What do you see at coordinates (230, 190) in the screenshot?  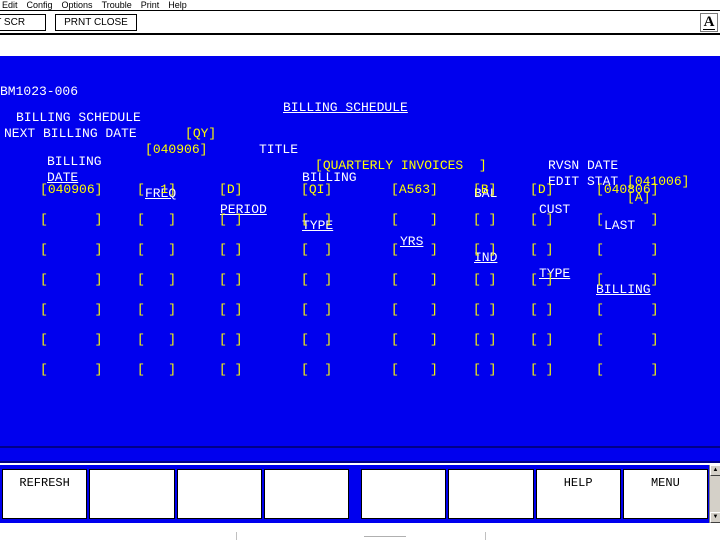 I see `field-period: [D]` at bounding box center [230, 190].